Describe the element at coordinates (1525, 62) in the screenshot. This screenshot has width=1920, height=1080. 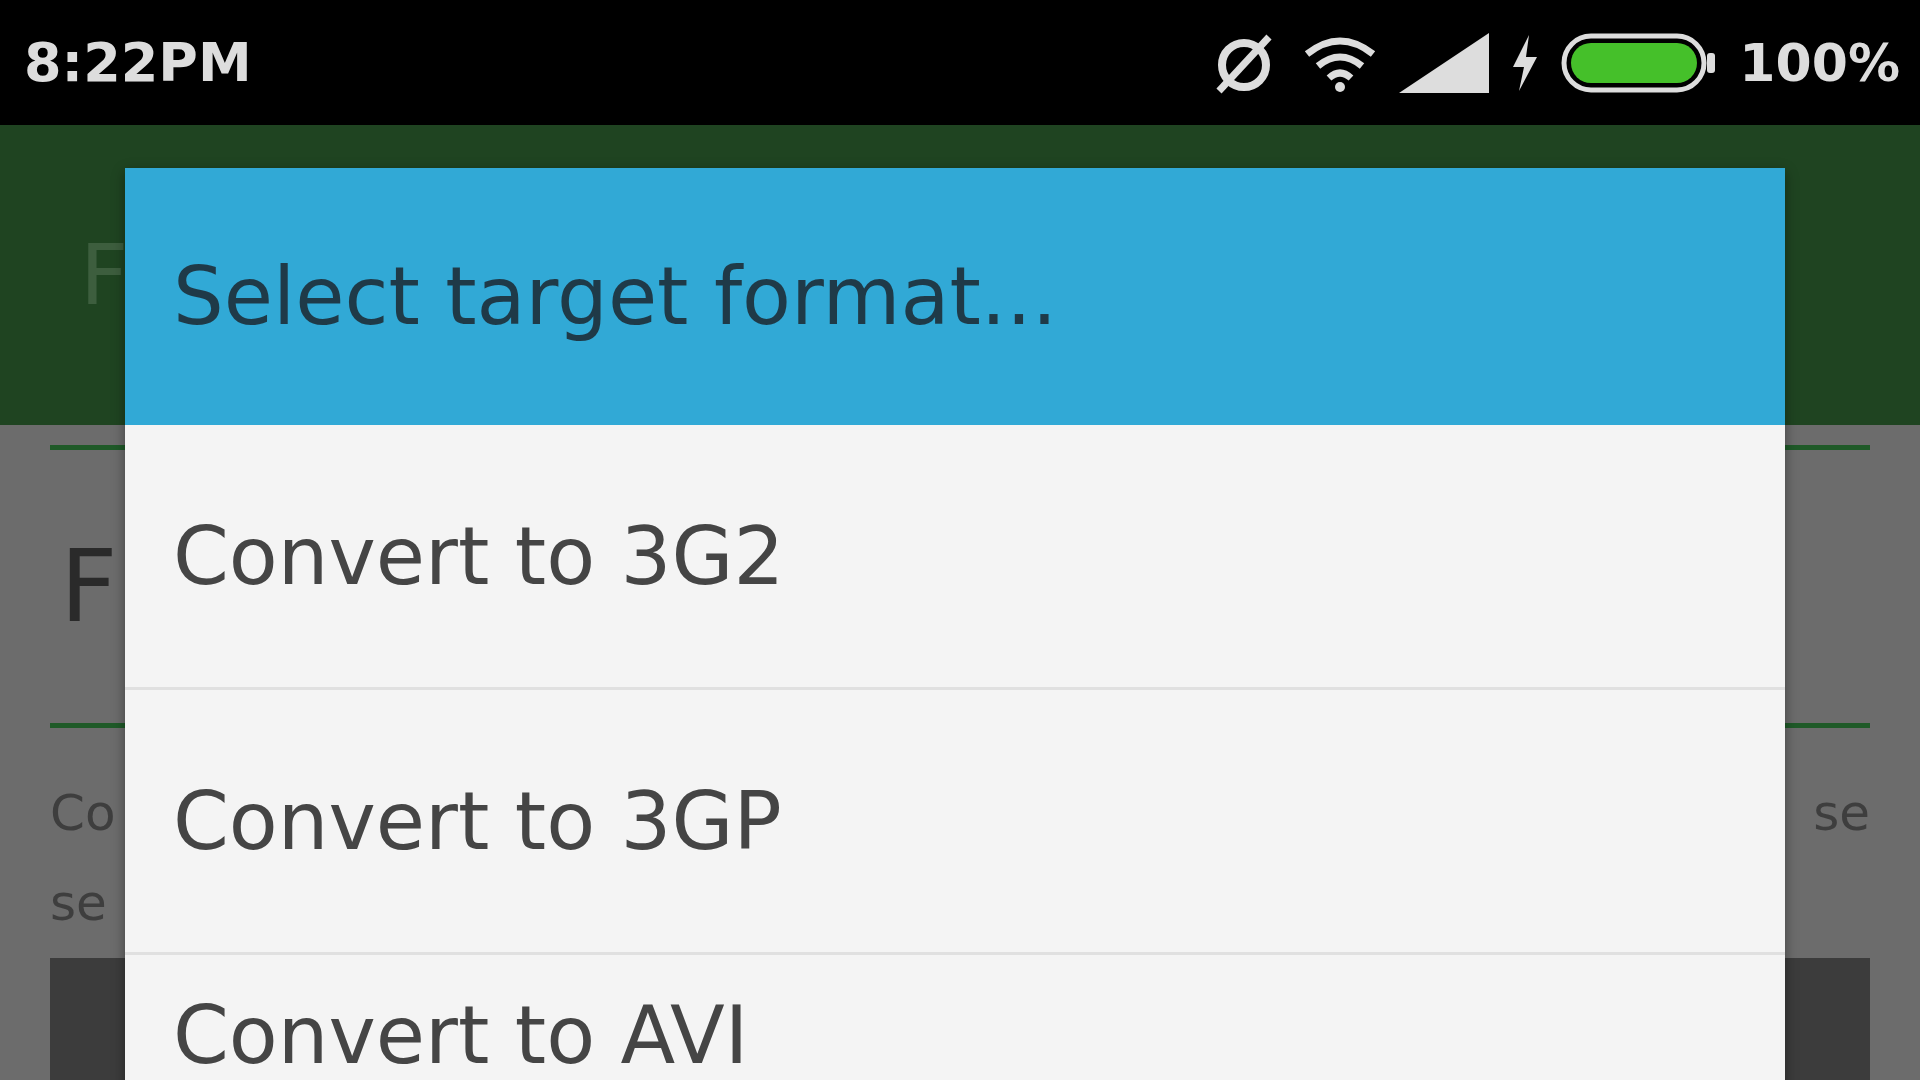
I see `charging-bolt-icon` at that location.